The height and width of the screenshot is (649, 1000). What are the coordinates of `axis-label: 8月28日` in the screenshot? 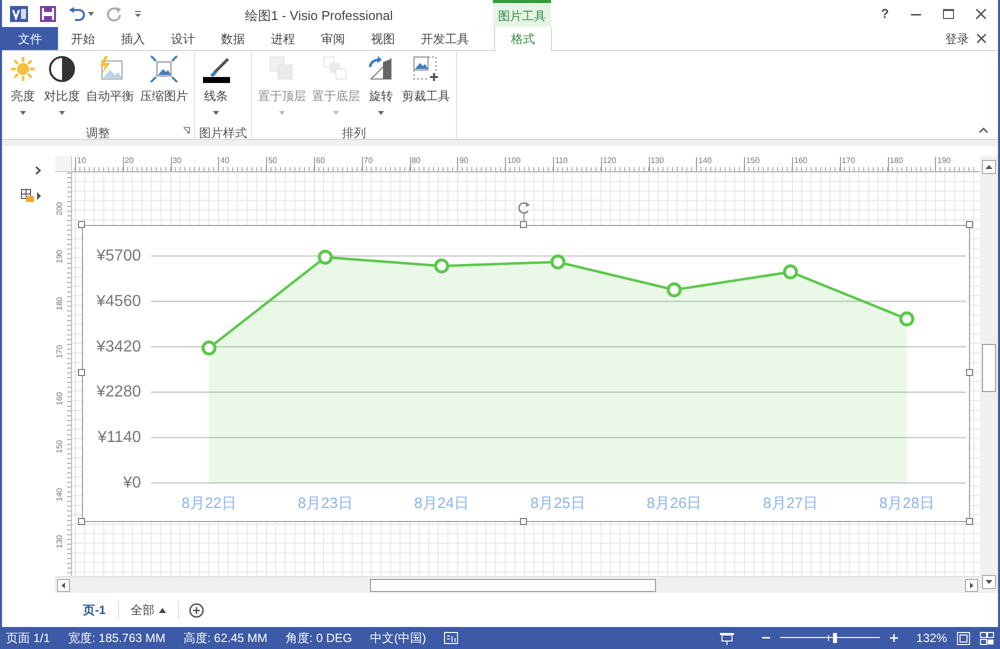 It's located at (906, 503).